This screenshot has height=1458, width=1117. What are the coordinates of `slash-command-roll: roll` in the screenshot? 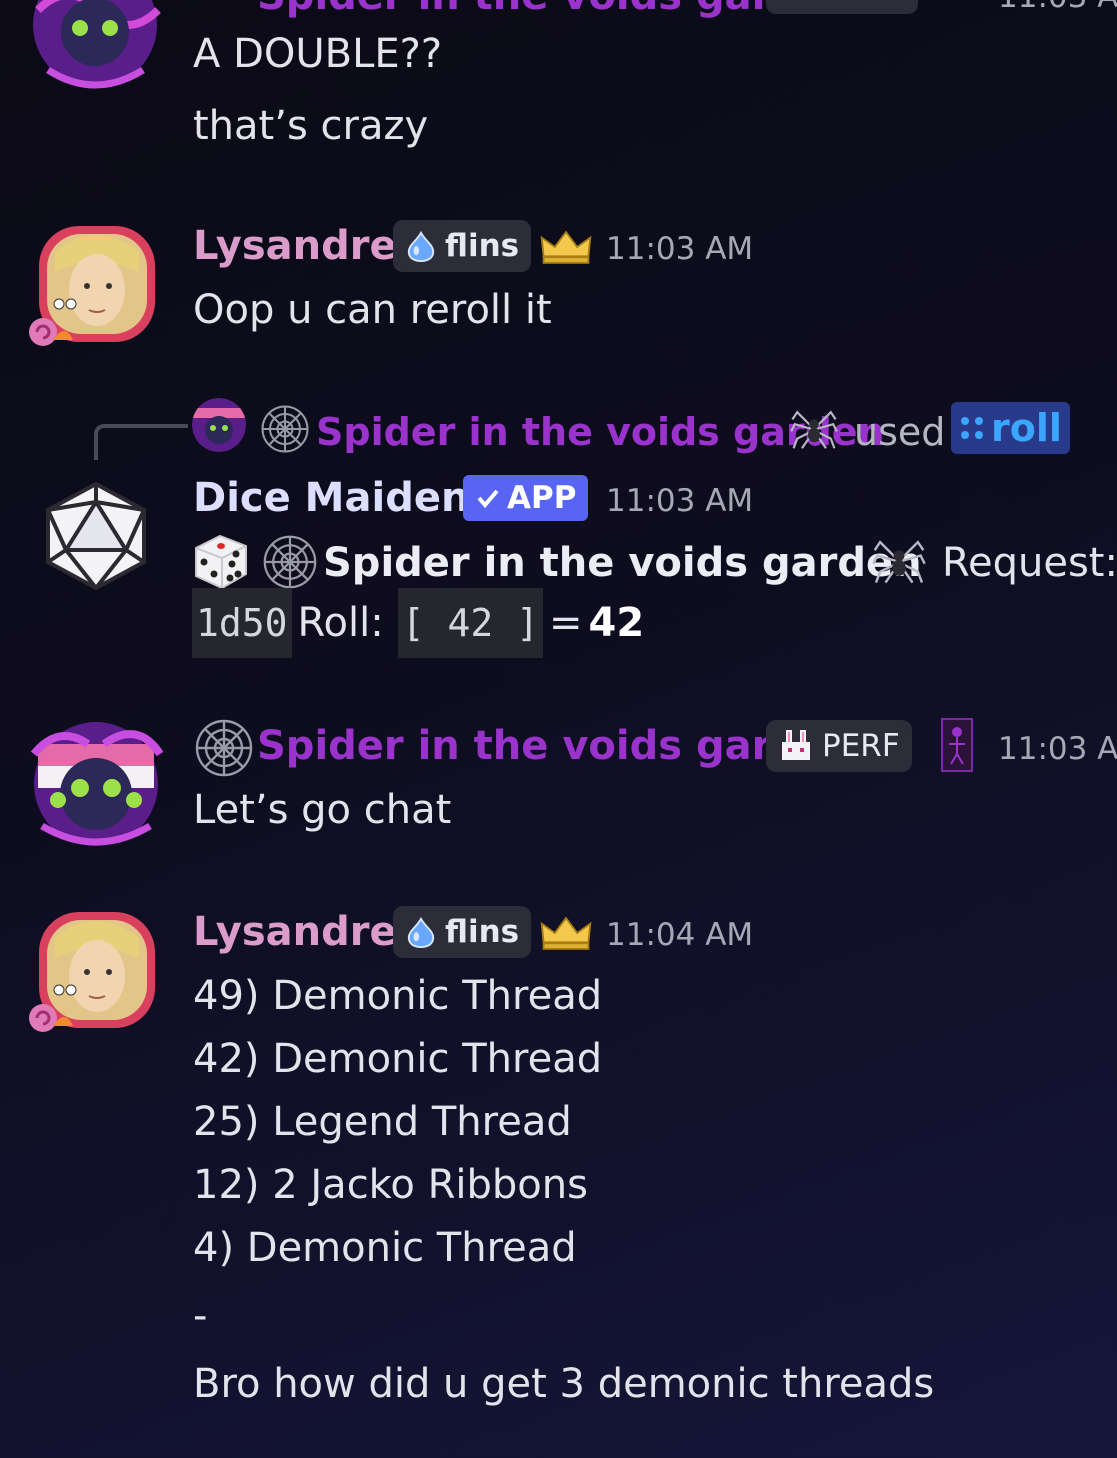 It's located at (1010, 428).